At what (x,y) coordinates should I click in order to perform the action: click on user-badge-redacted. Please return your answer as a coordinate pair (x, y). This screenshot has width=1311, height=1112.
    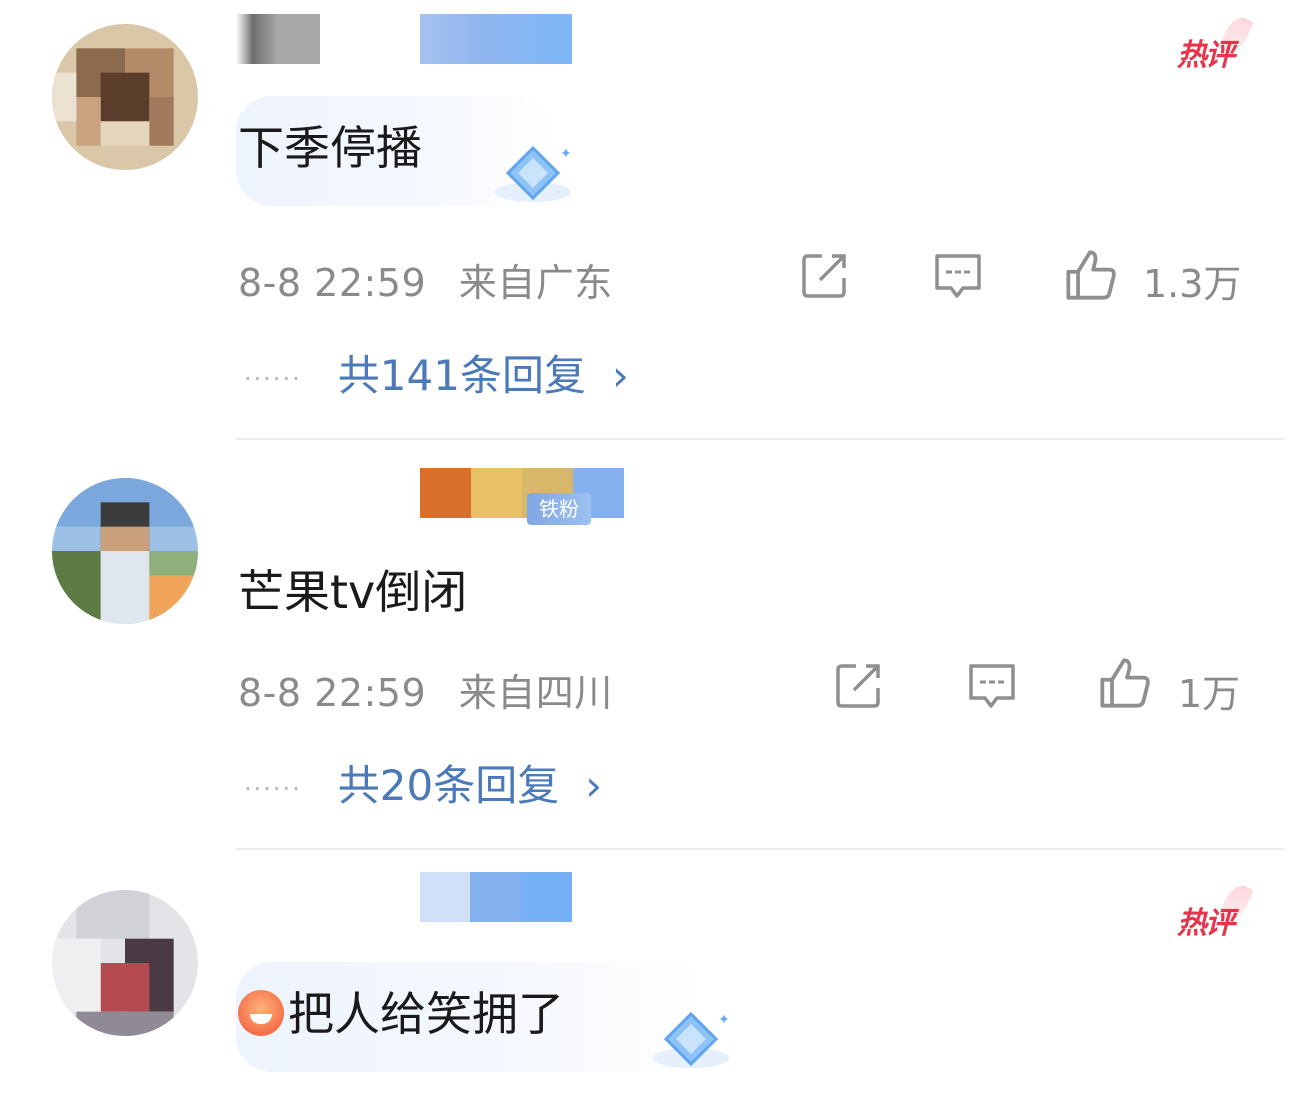
    Looking at the image, I should click on (496, 39).